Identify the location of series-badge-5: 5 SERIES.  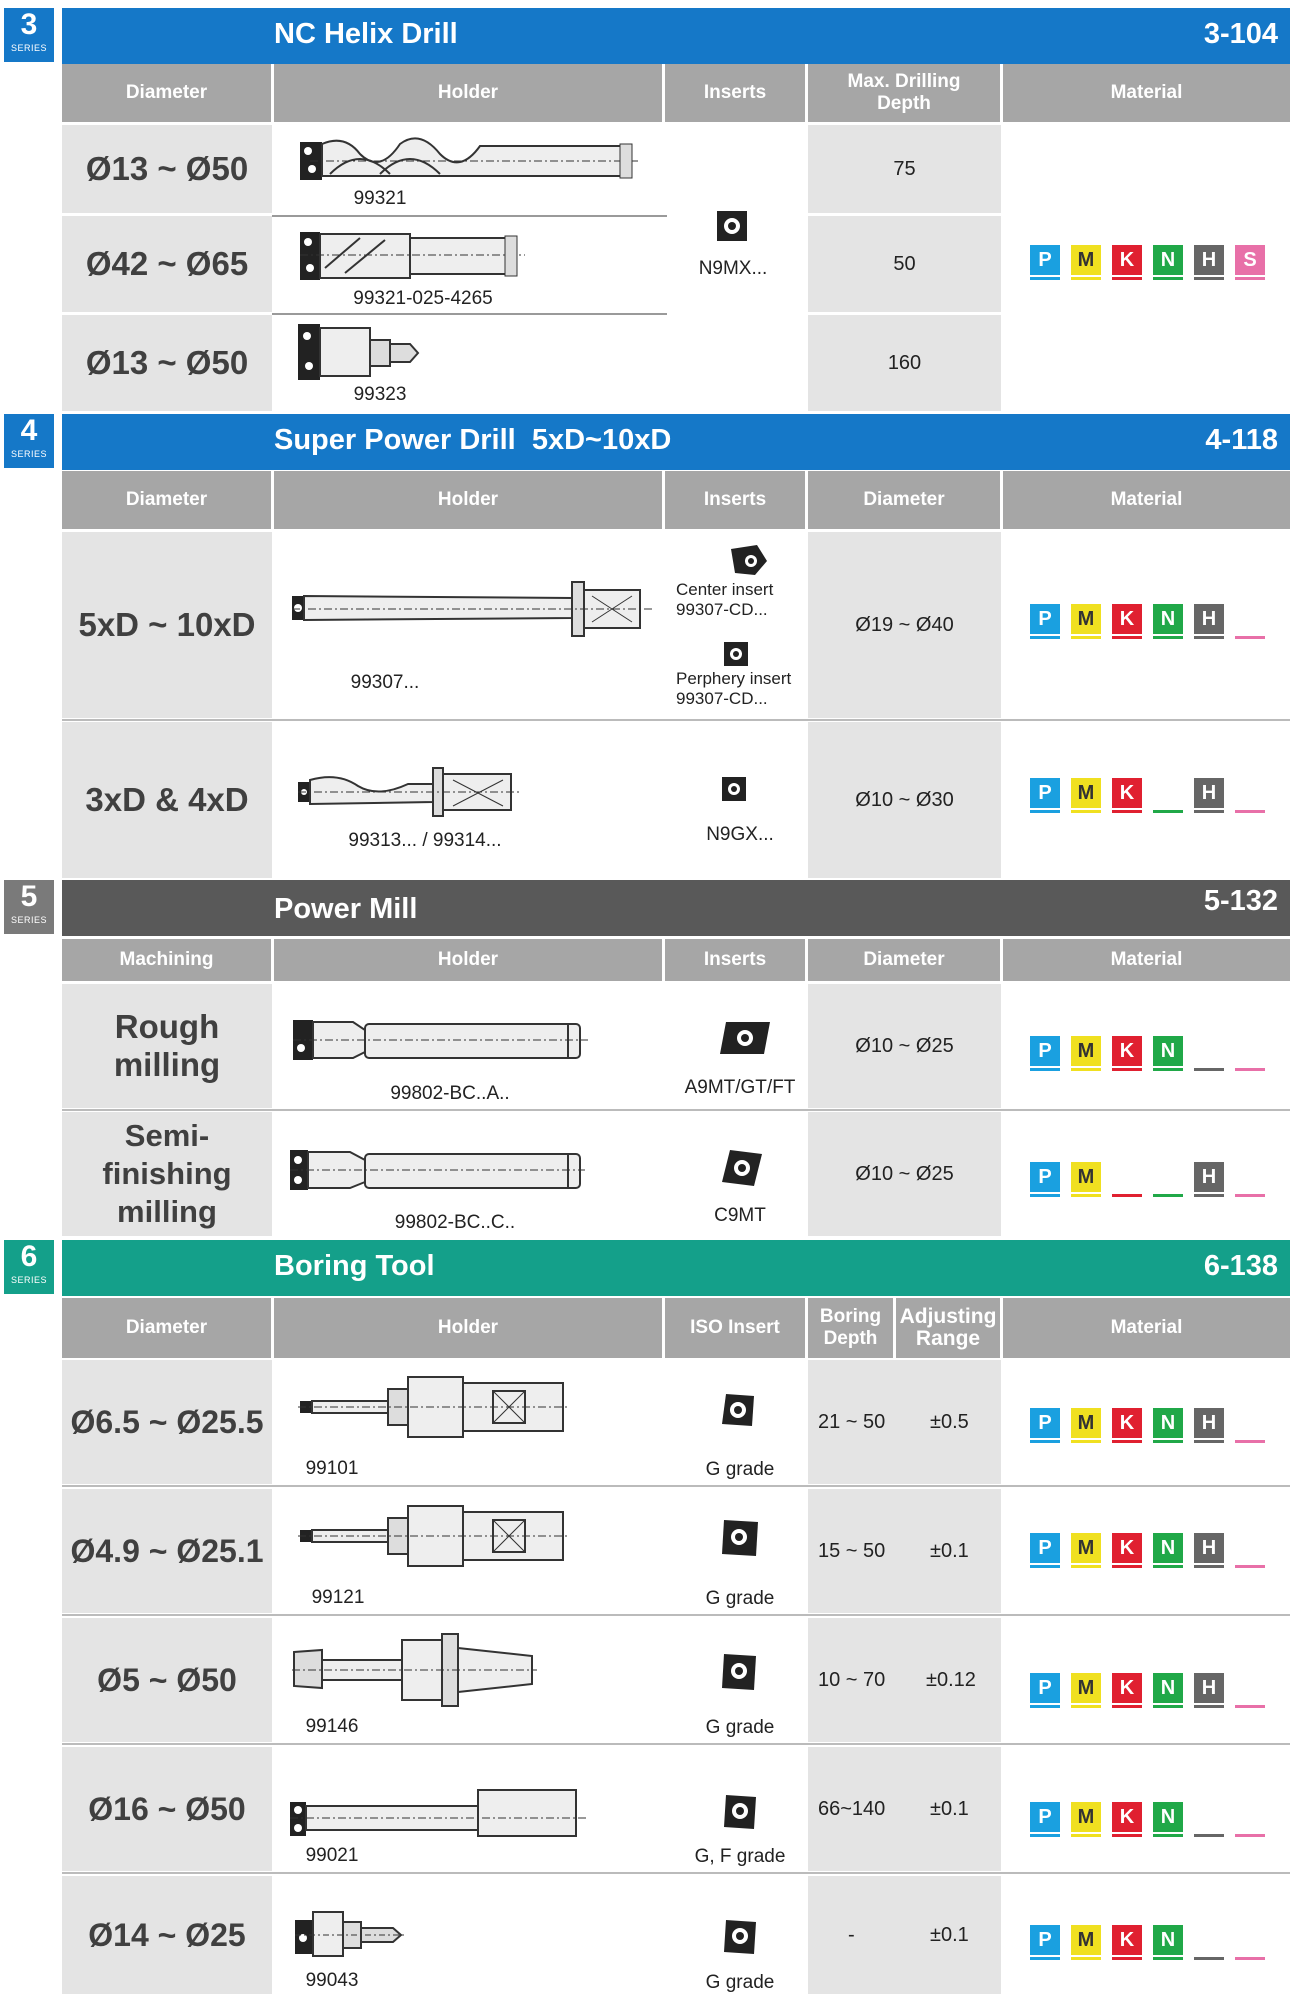
(29, 907).